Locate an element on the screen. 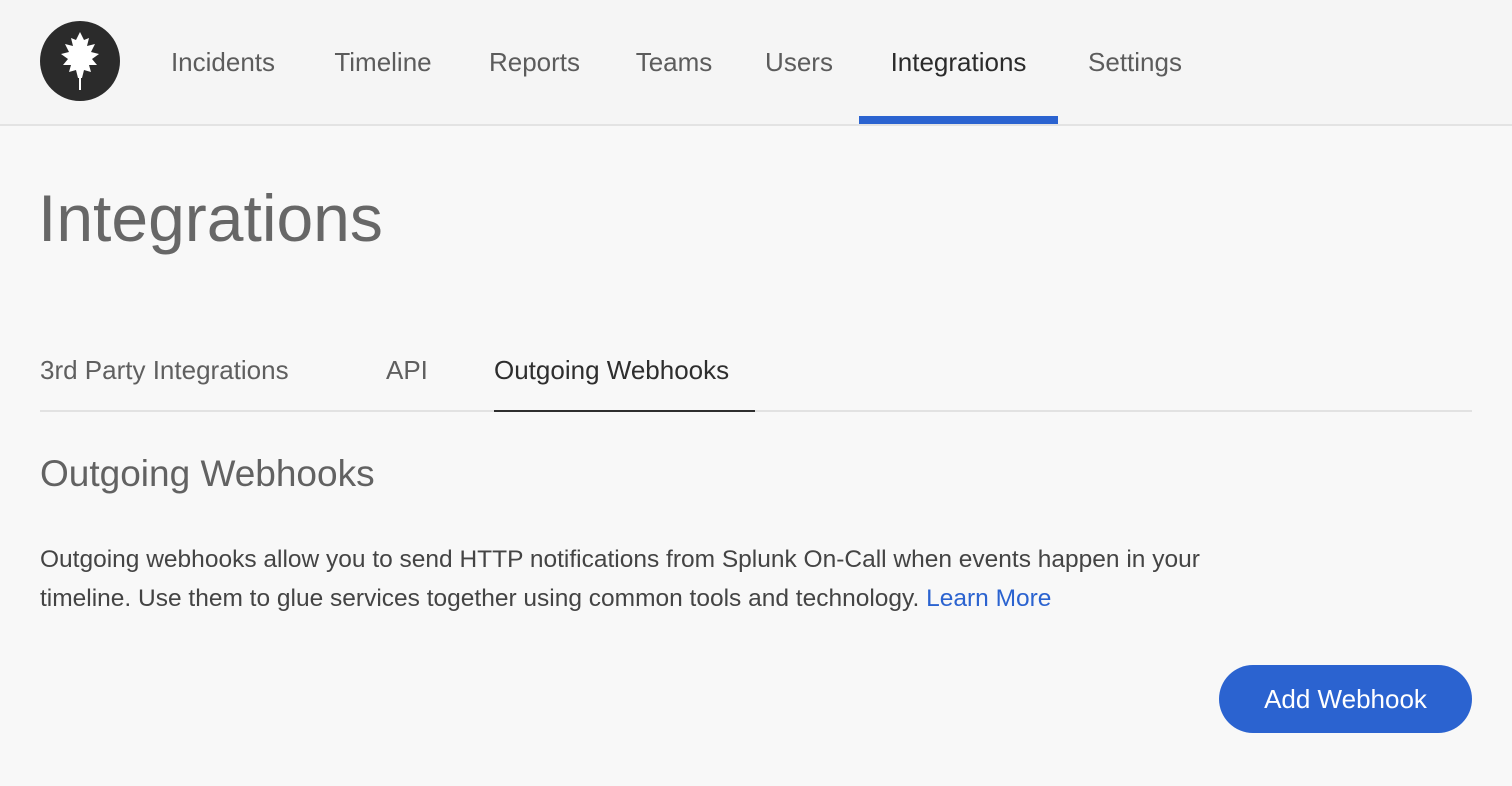  nav-label: Settings is located at coordinates (1135, 61).